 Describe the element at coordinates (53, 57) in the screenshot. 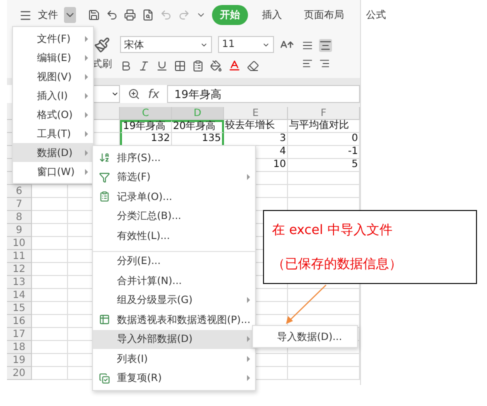

I see `menu-item: 编辑(E)` at that location.